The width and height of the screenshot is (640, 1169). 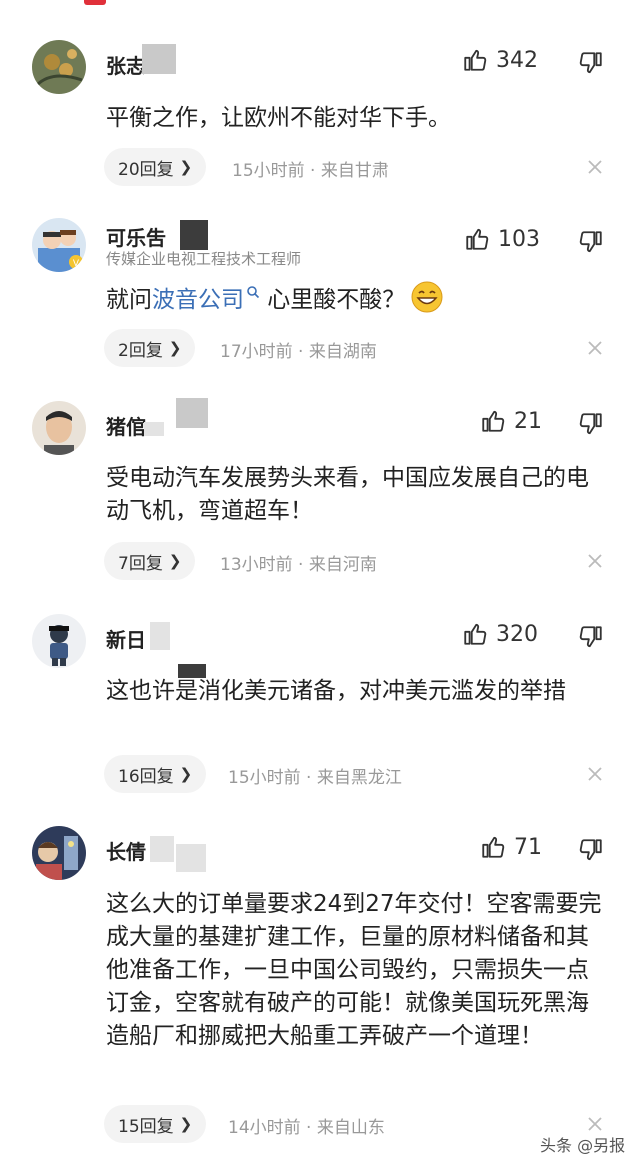 I want to click on reply-button: 7回复 ❯, so click(x=150, y=561).